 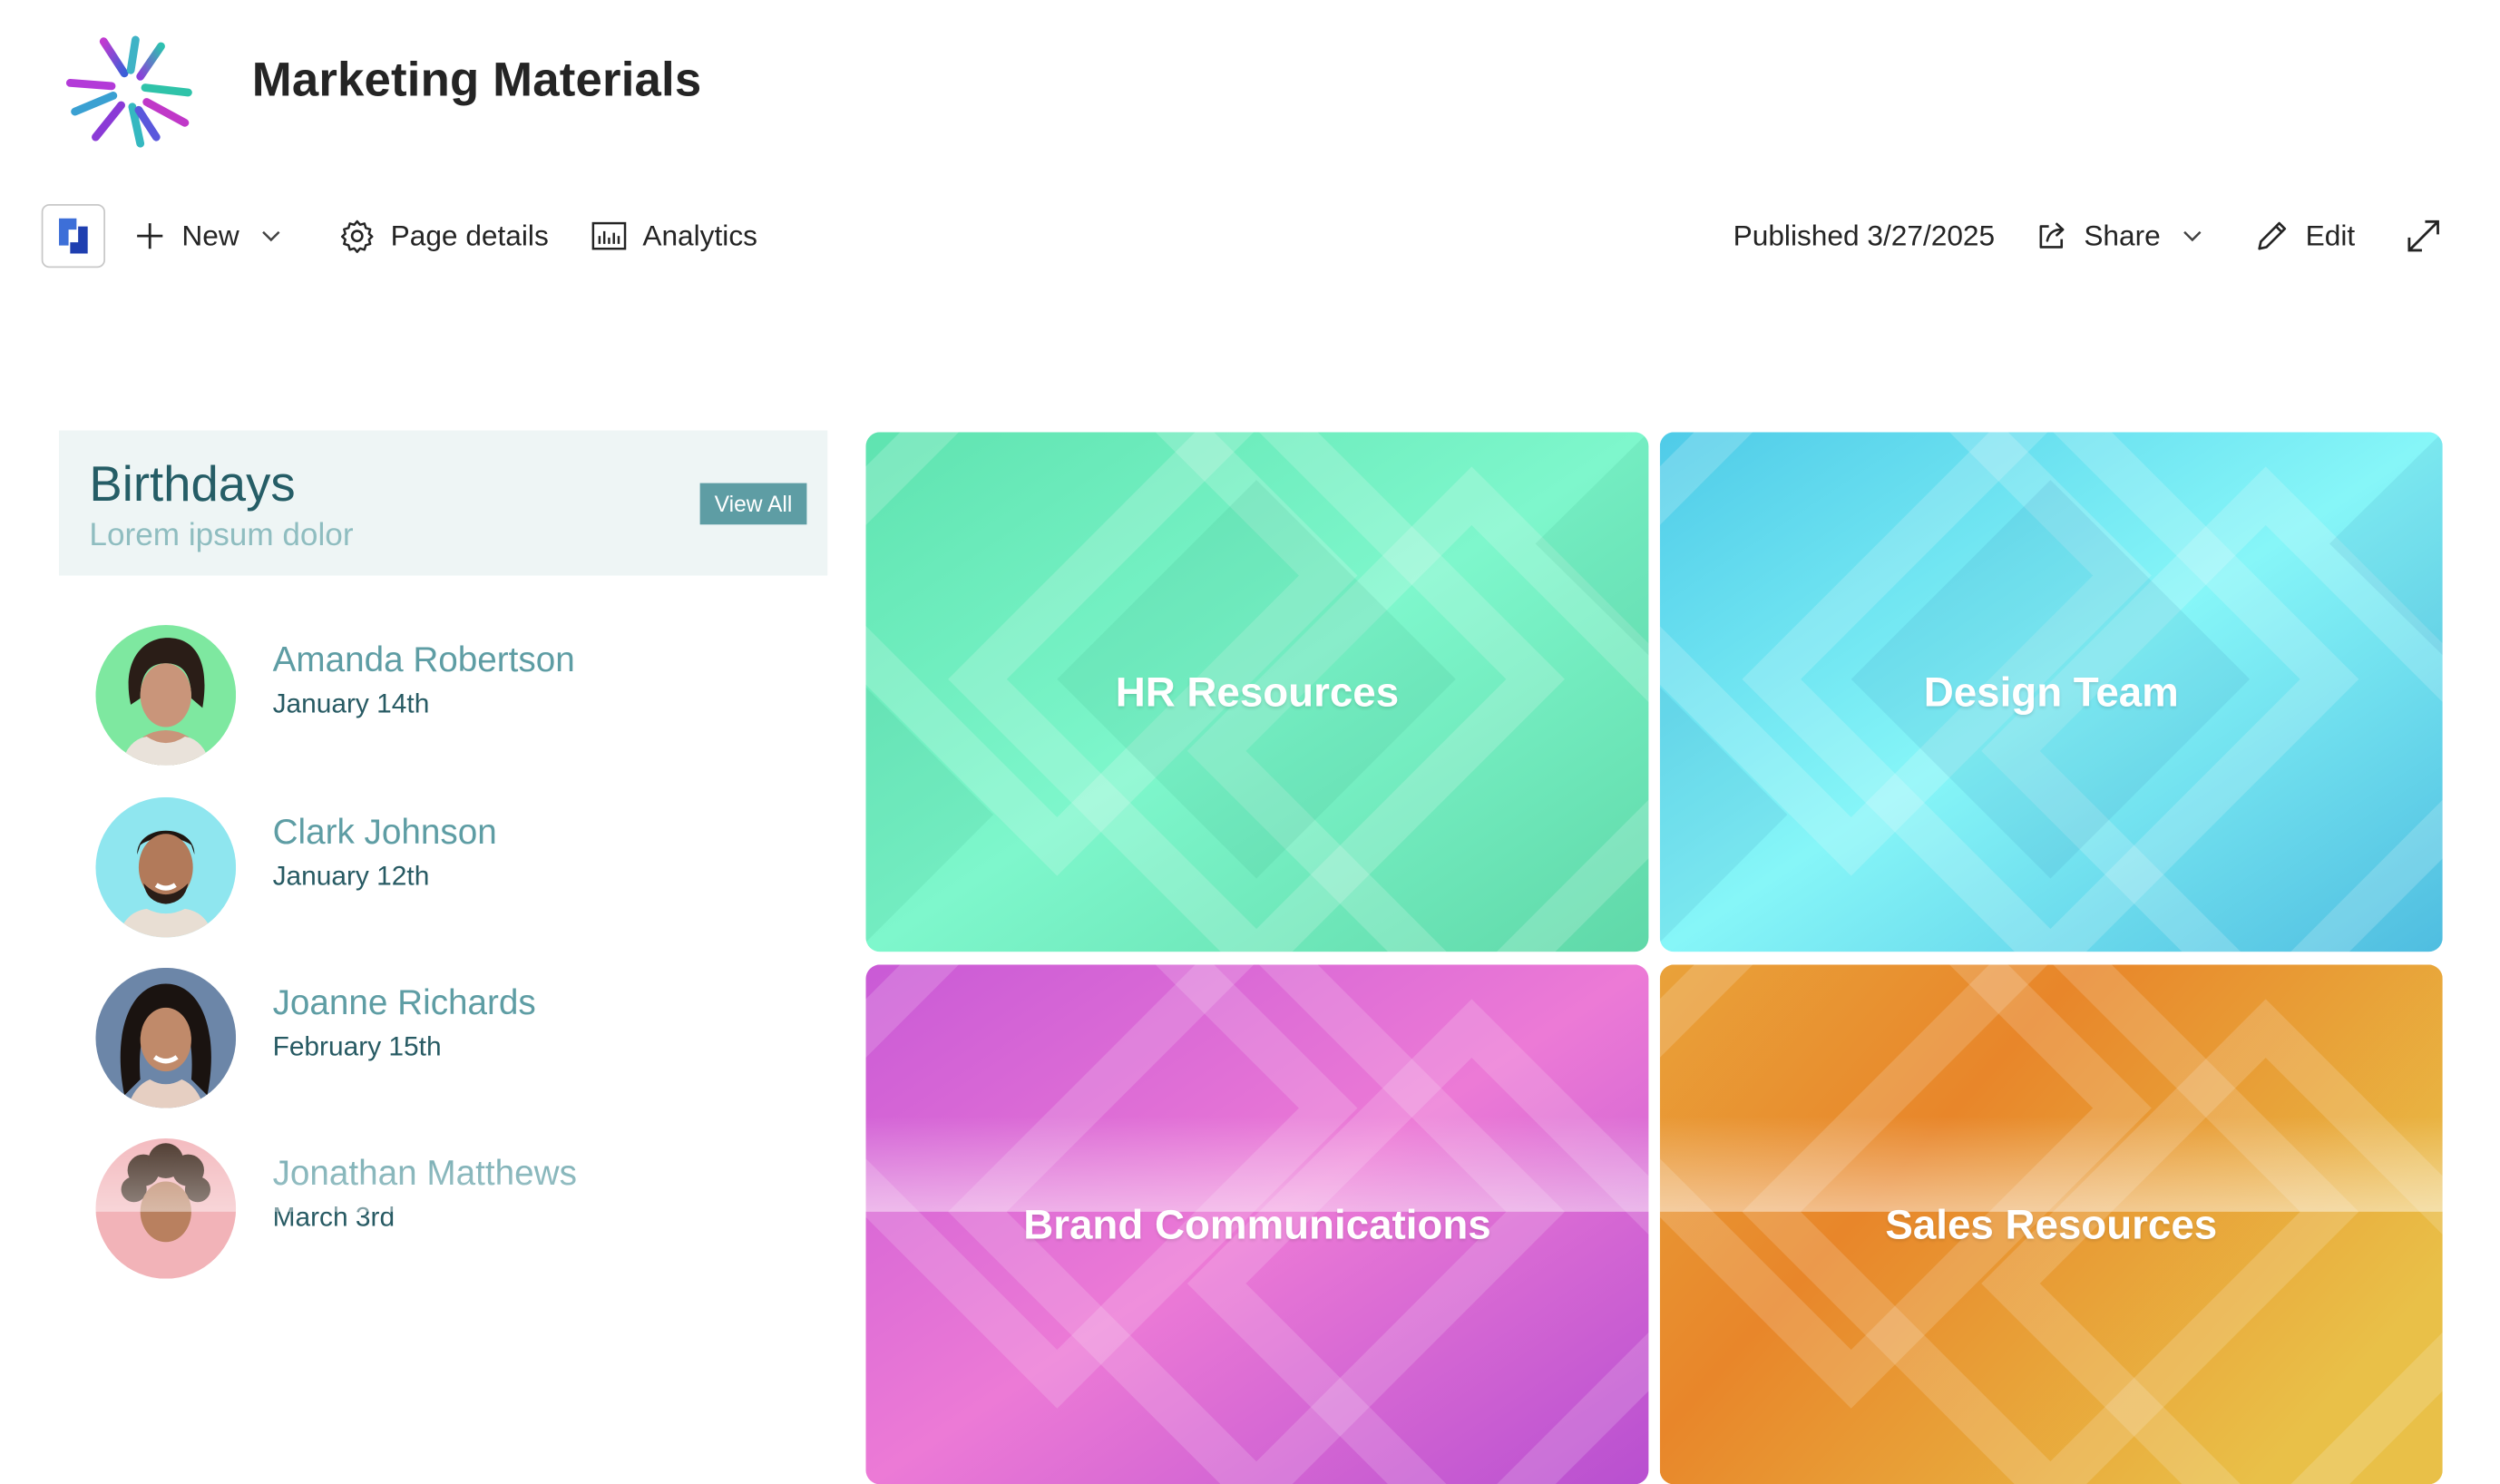 I want to click on site-title: Marketing Materials, so click(x=476, y=80).